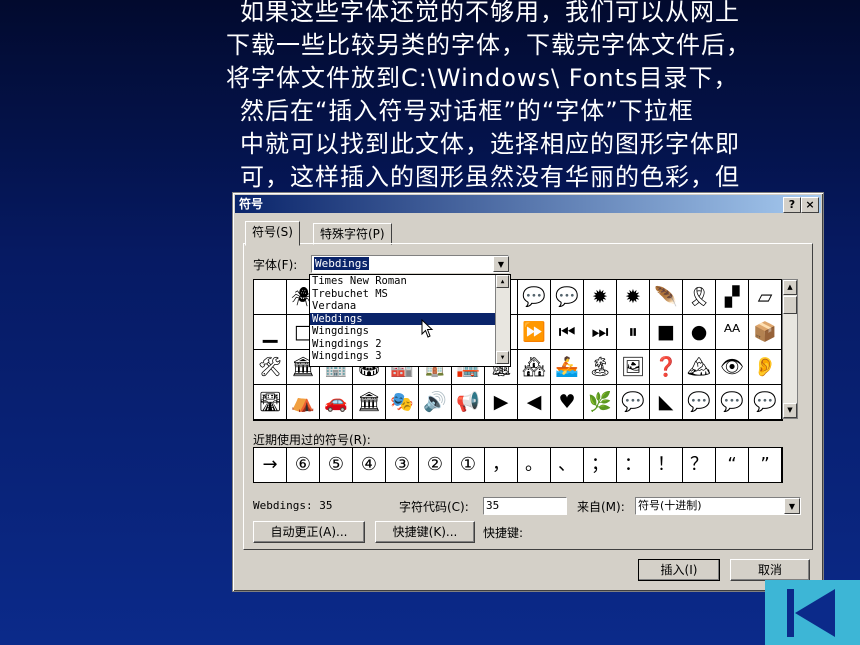  I want to click on recent-symbol: 、, so click(567, 465).